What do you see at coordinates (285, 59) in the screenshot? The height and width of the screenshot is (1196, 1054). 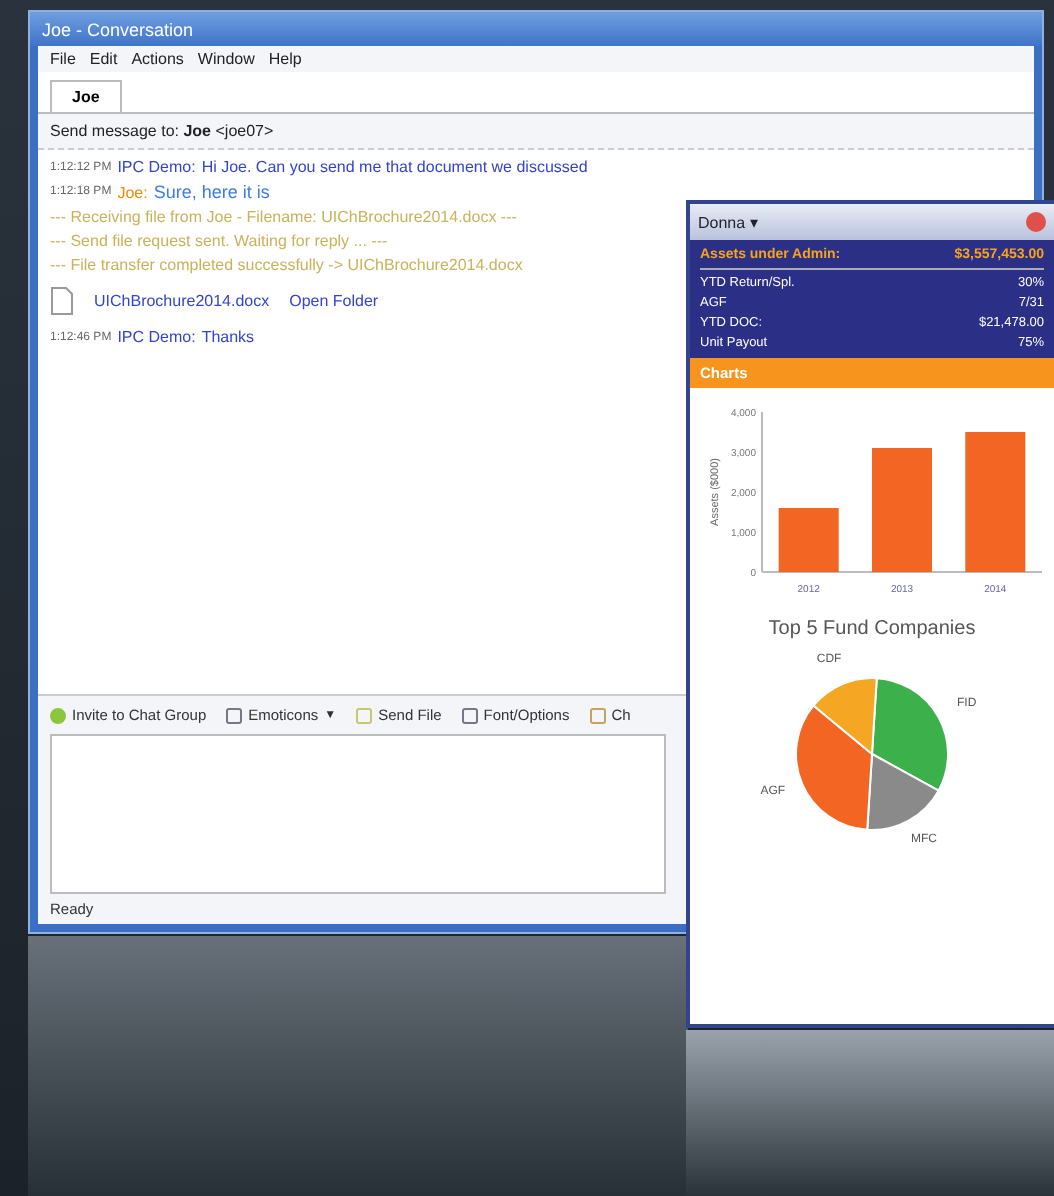 I see `menu-item: Help` at bounding box center [285, 59].